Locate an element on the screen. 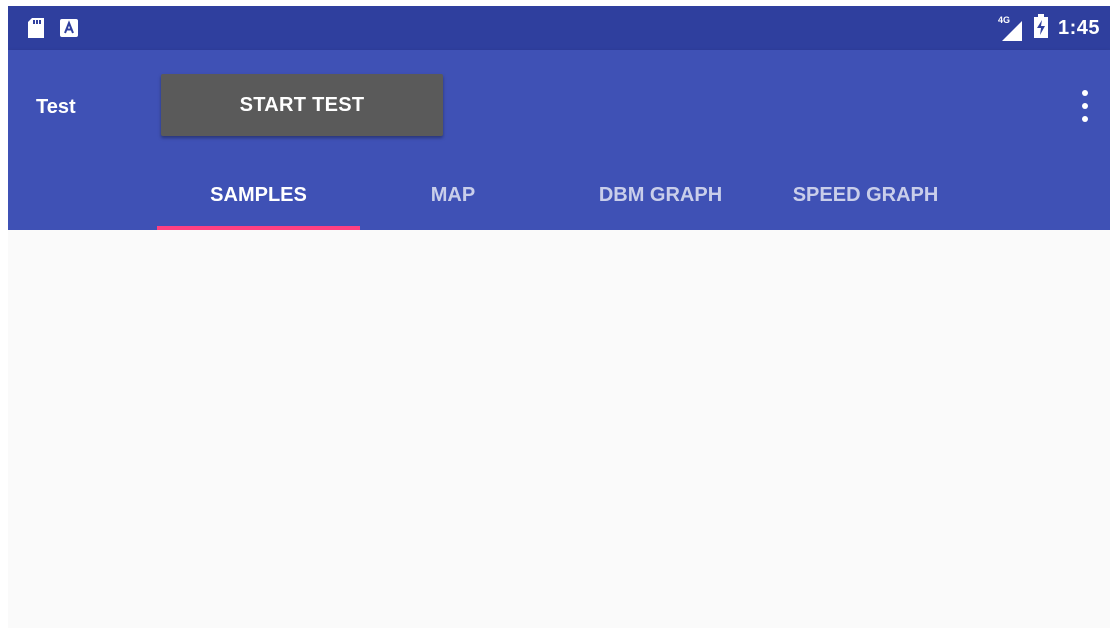  tab-samples: SAMPLES is located at coordinates (258, 195).